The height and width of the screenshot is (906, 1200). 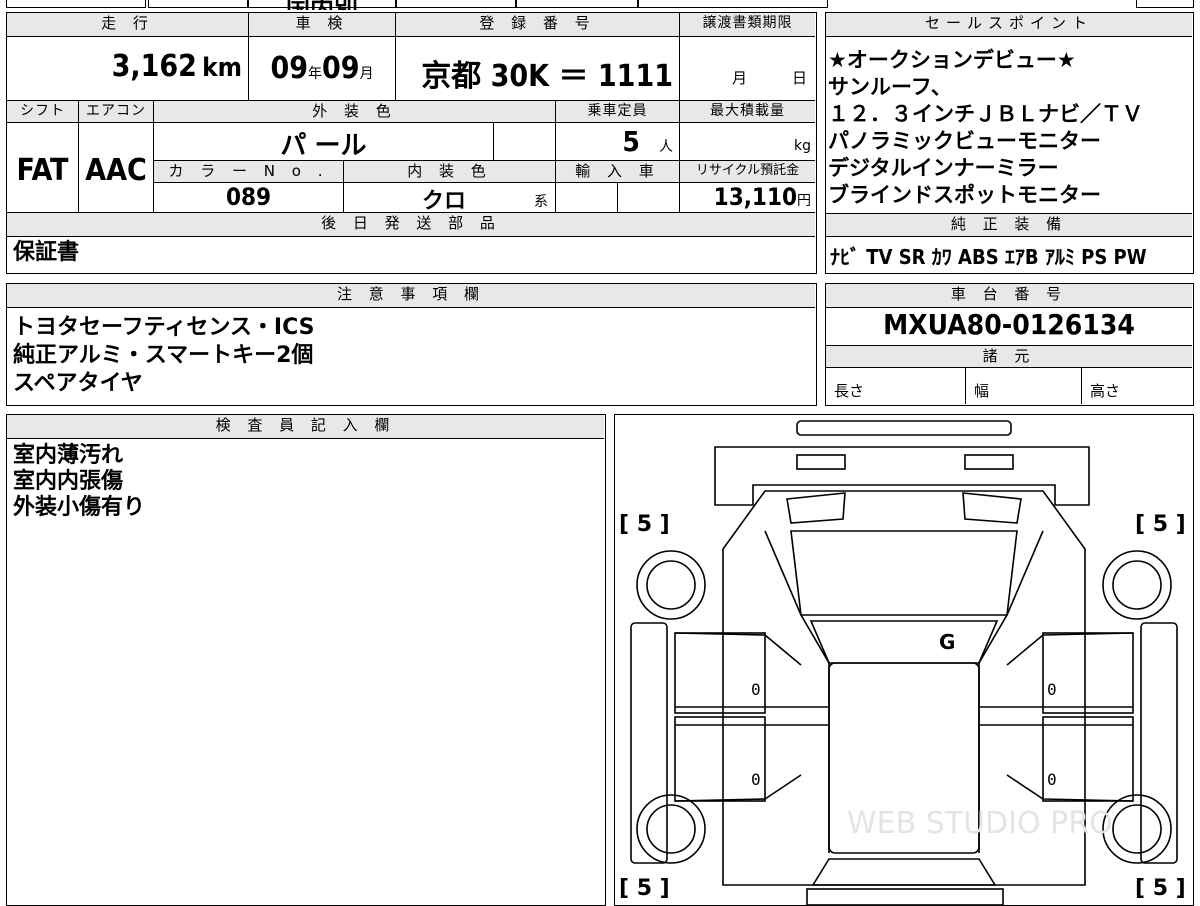 I want to click on mileage-unit: km, so click(x=222, y=68).